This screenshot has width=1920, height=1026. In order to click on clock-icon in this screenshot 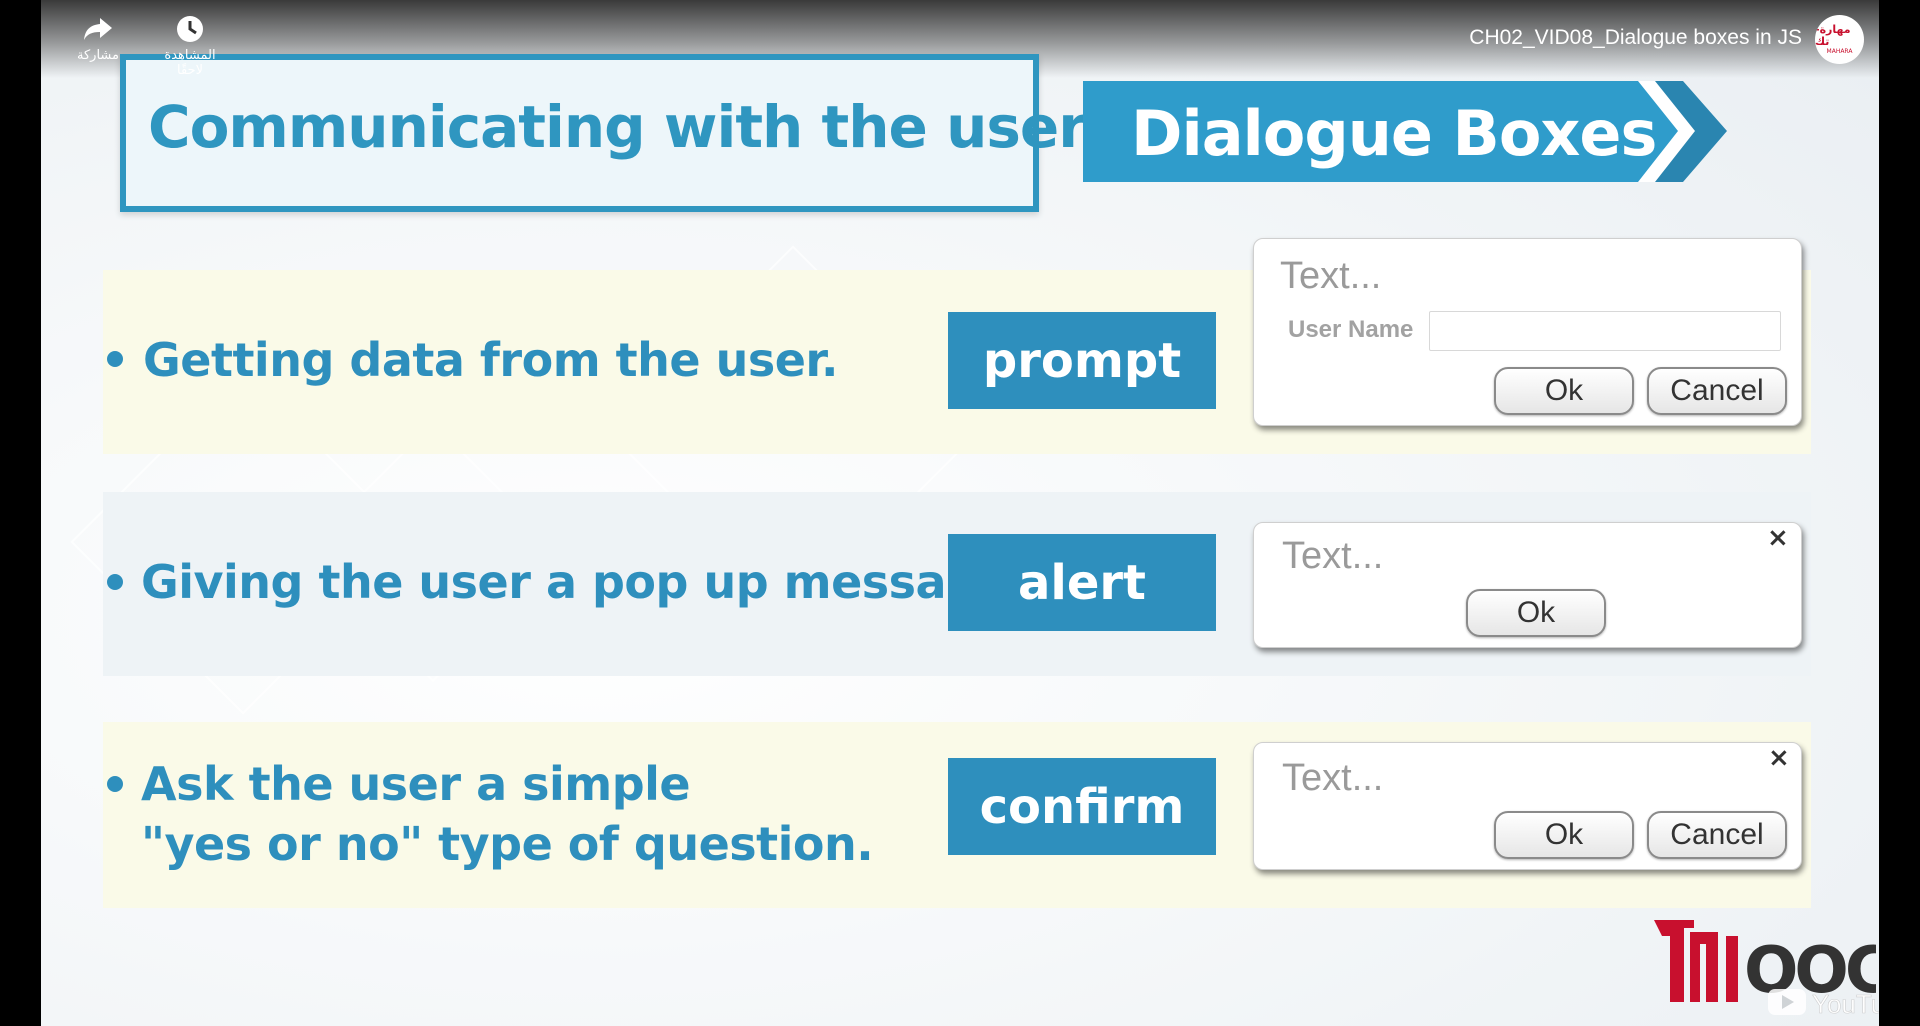, I will do `click(190, 29)`.